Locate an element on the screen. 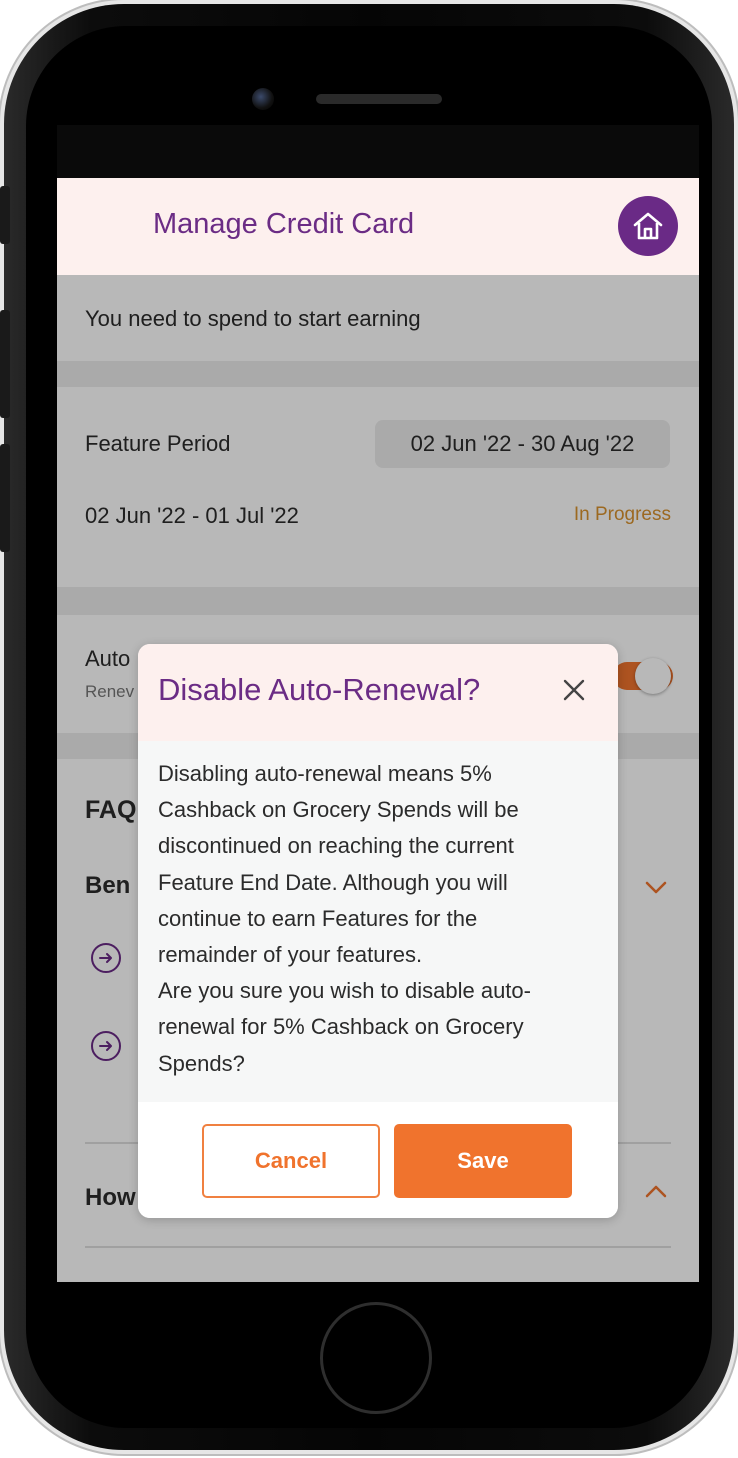  front-camera is located at coordinates (263, 99).